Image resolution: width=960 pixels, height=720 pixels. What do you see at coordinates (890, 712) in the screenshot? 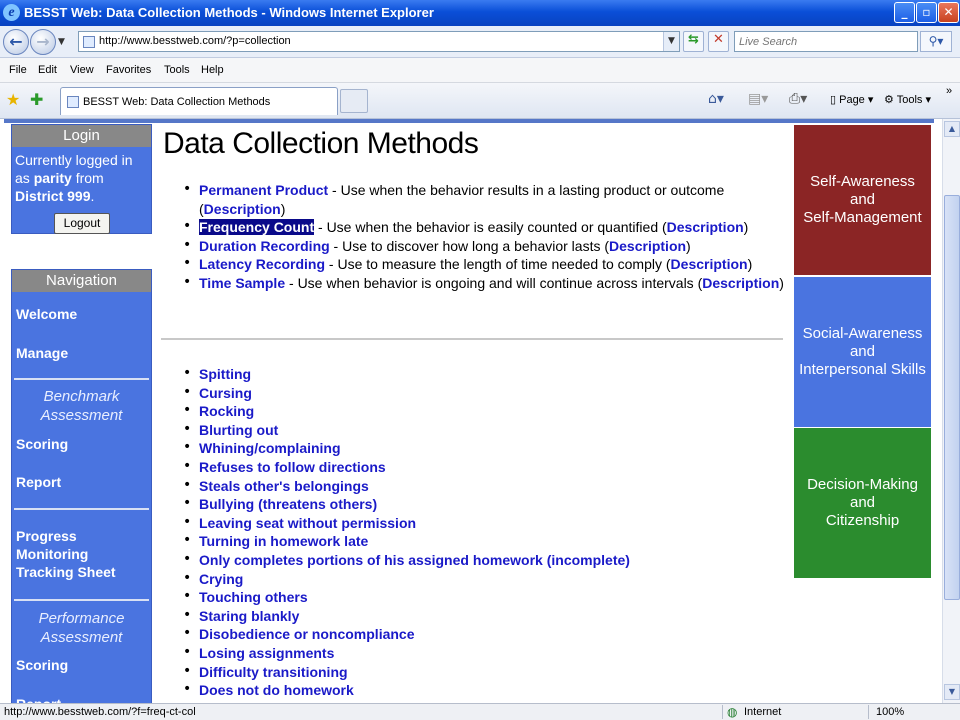
I see `zoom-level: 100%` at bounding box center [890, 712].